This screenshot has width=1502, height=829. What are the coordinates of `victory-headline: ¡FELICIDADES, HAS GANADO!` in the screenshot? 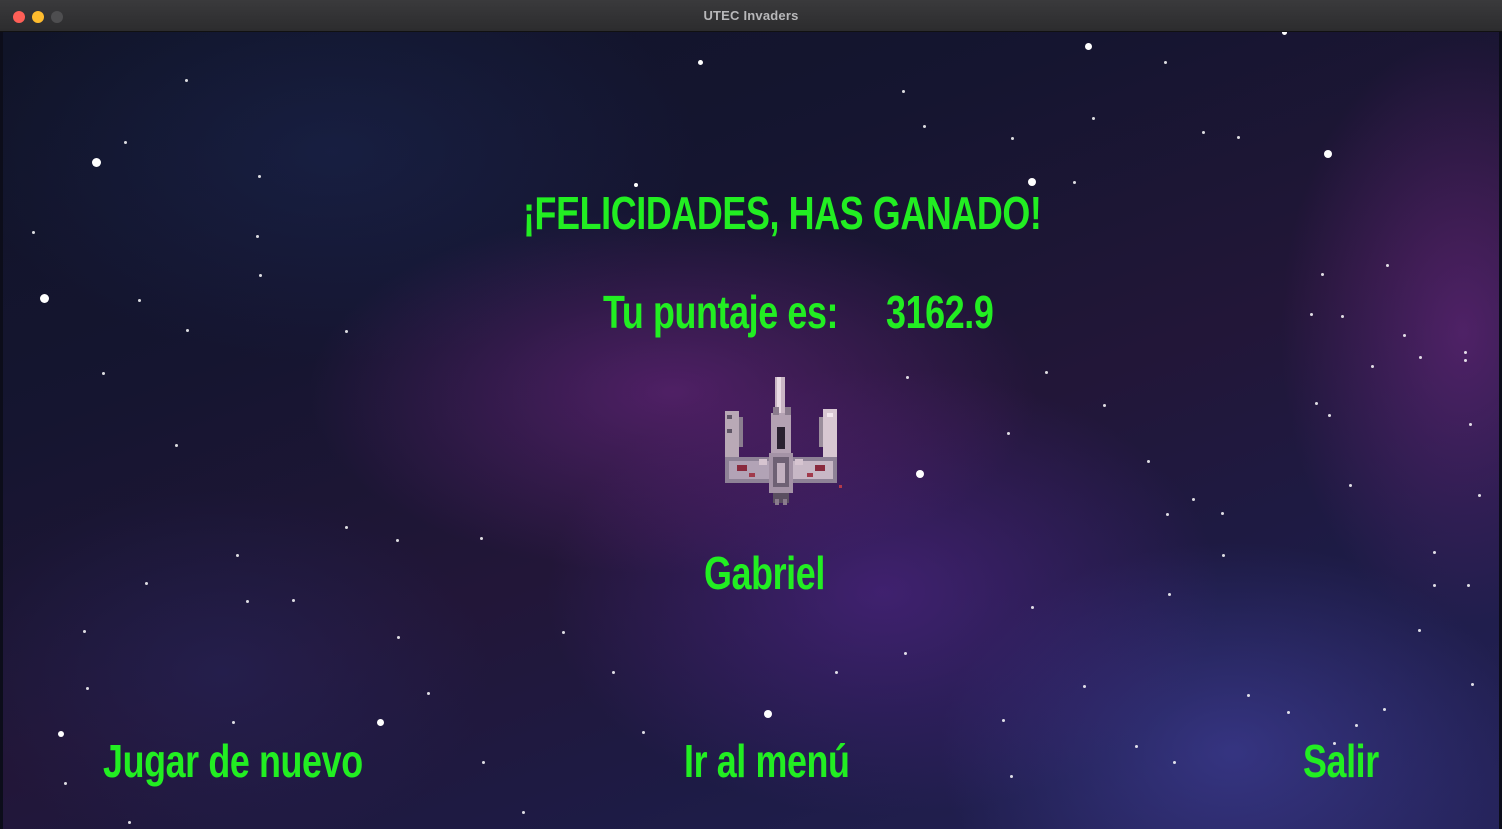 It's located at (782, 213).